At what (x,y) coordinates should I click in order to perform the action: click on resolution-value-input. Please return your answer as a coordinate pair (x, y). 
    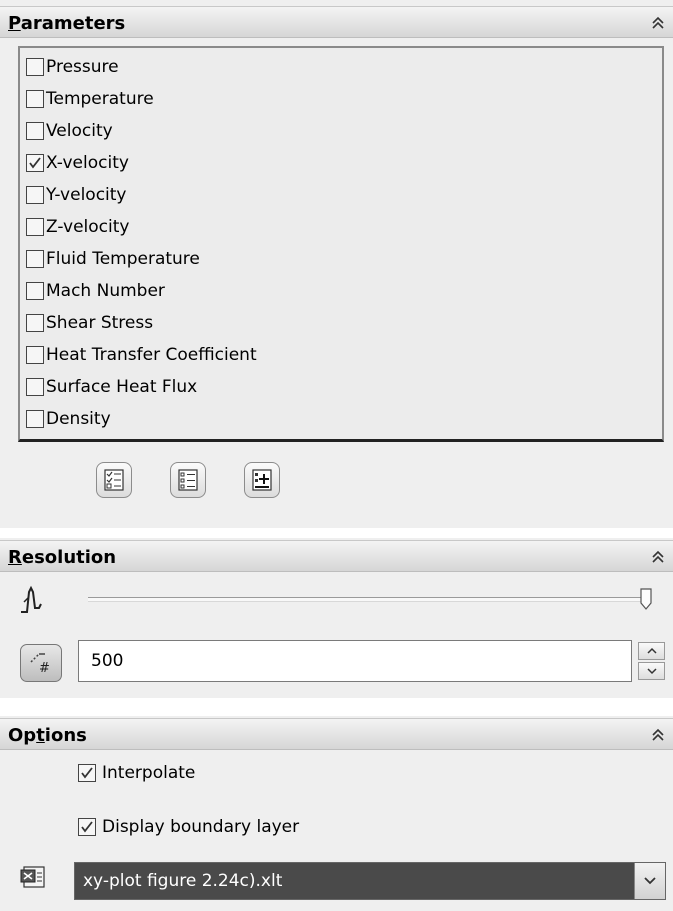
    Looking at the image, I should click on (355, 661).